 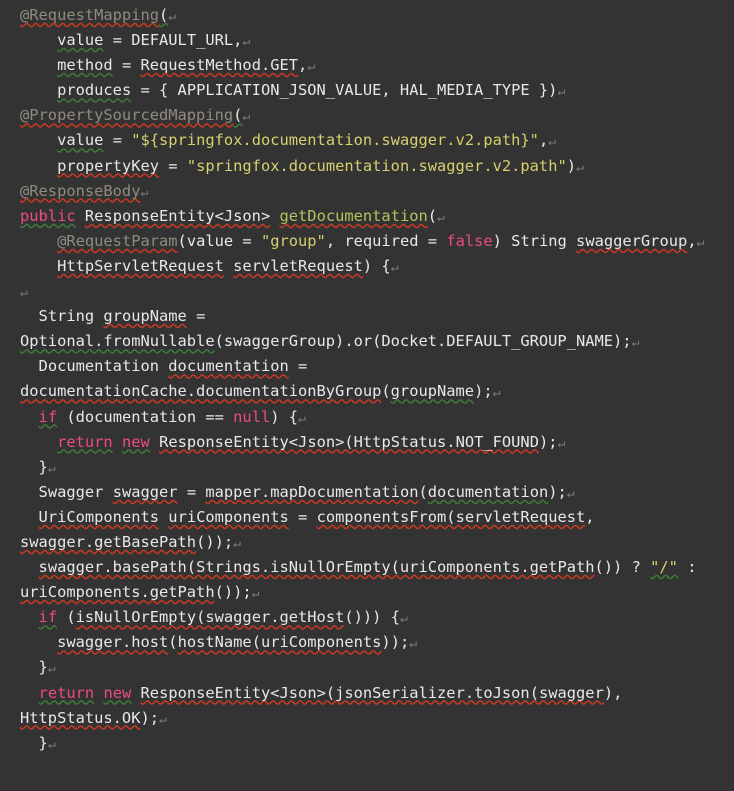 What do you see at coordinates (367, 718) in the screenshot?
I see `code-line-wrapped: HttpStatus.OK);↵` at bounding box center [367, 718].